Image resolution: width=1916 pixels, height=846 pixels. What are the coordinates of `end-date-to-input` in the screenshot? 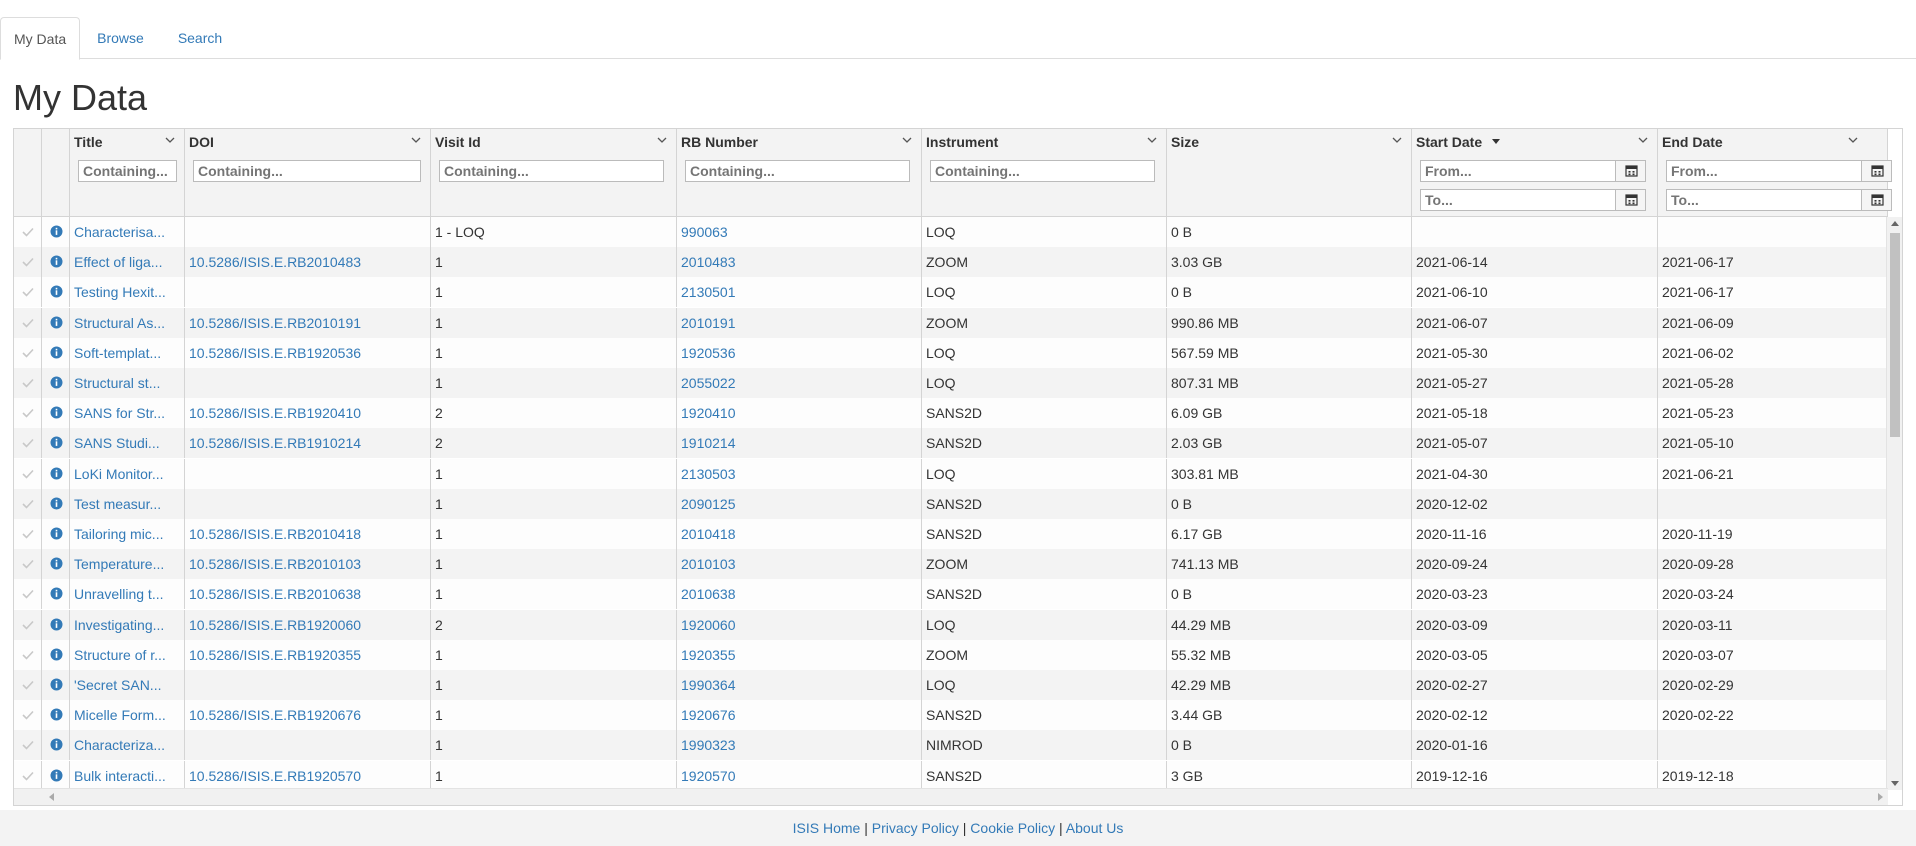 It's located at (1764, 200).